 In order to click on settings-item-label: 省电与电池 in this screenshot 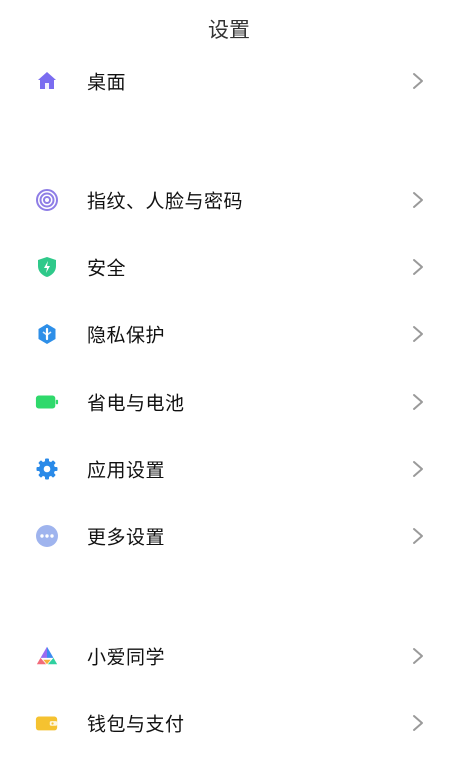, I will do `click(136, 403)`.